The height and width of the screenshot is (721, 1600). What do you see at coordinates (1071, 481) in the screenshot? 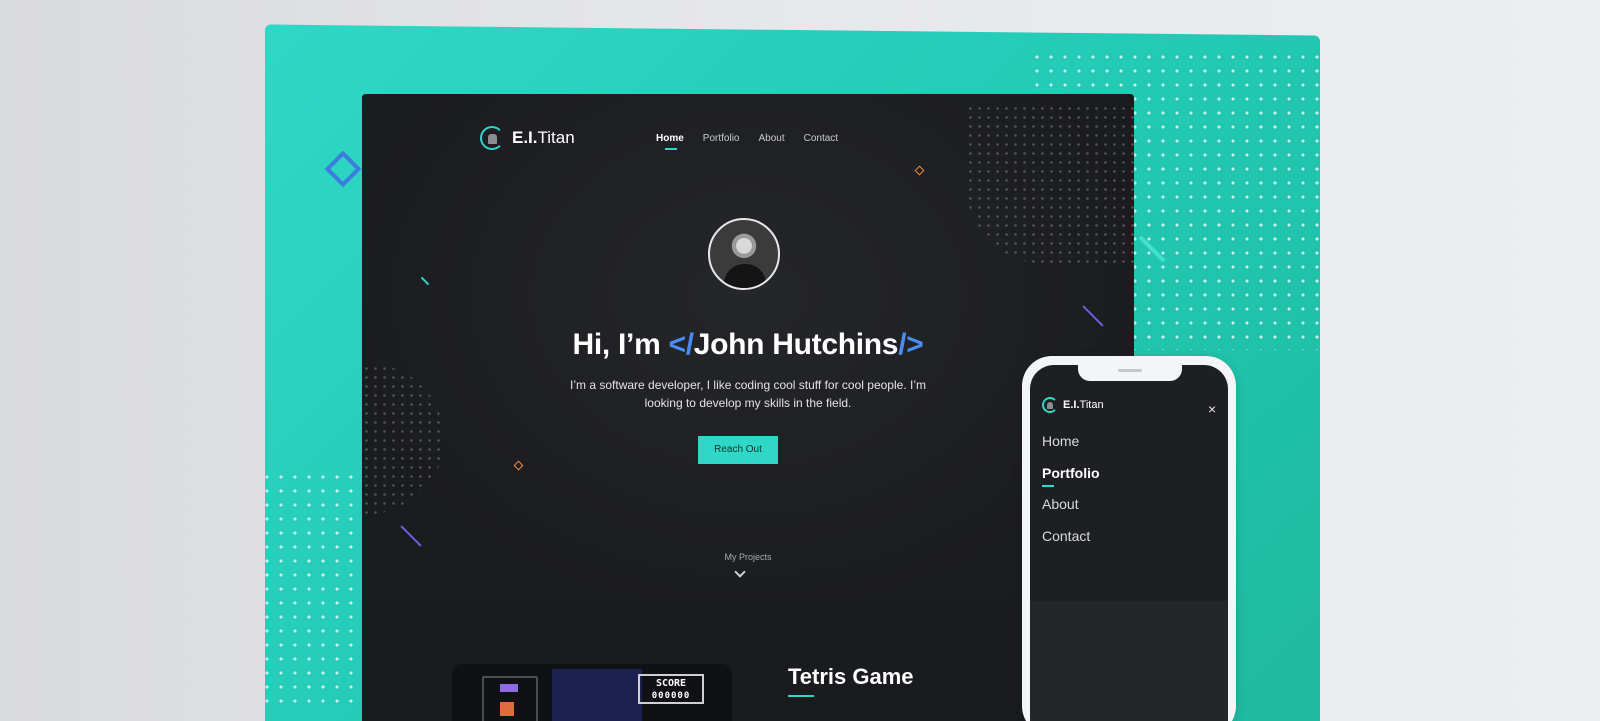
I see `mobile-nav-portfolio: Portfolio` at bounding box center [1071, 481].